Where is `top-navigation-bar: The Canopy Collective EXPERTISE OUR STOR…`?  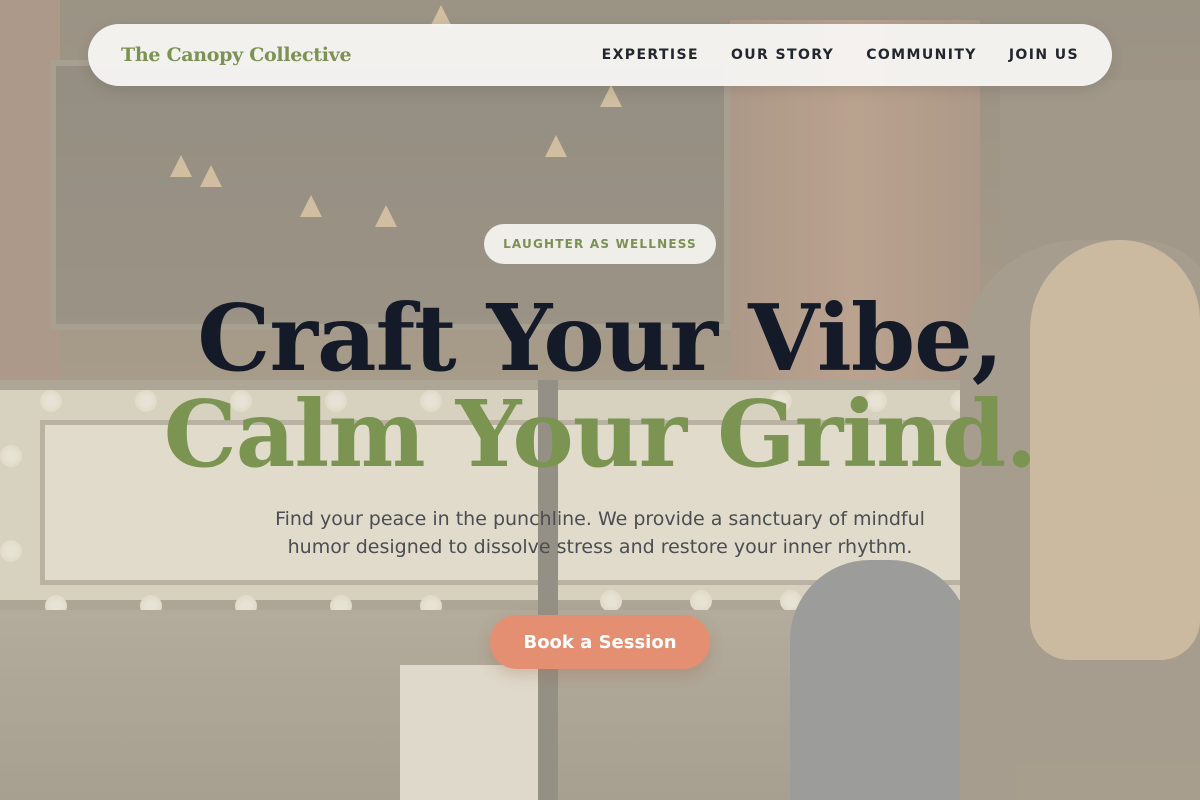
top-navigation-bar: The Canopy Collective EXPERTISE OUR STOR… is located at coordinates (600, 55).